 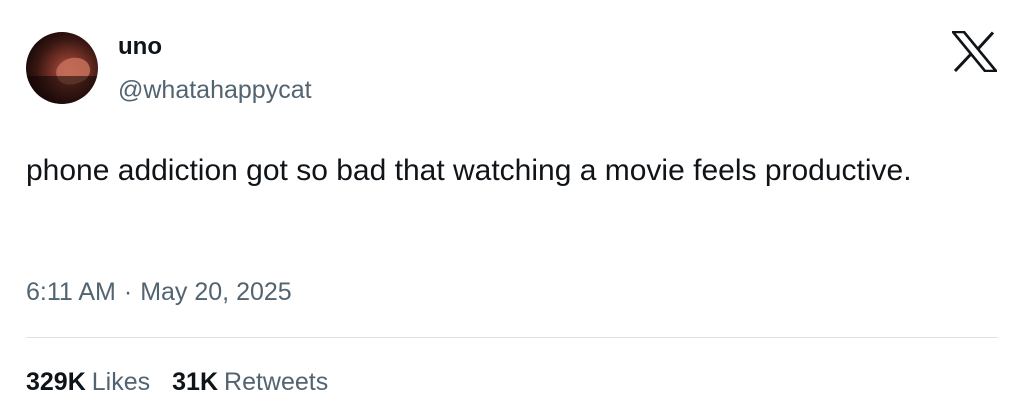 I want to click on tweet-timestamp: 6:11 AM · May 20, 2025, so click(x=159, y=292).